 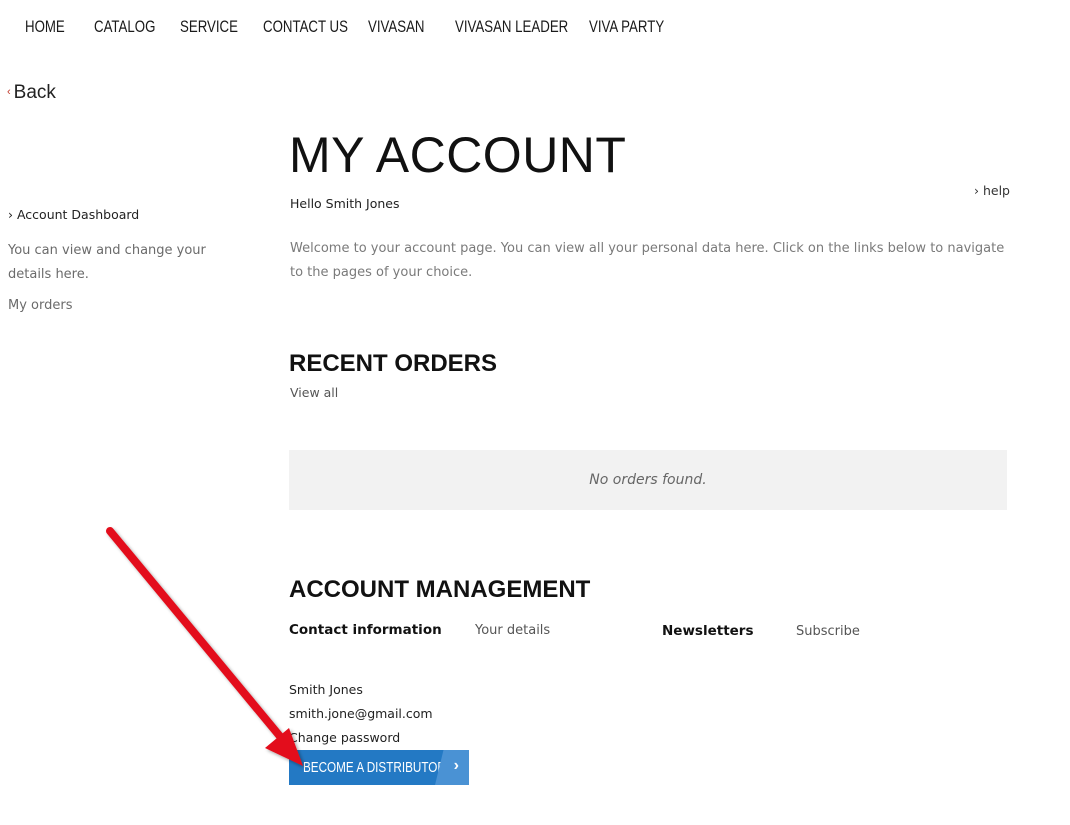 What do you see at coordinates (314, 392) in the screenshot?
I see `view-all-orders-link: View all` at bounding box center [314, 392].